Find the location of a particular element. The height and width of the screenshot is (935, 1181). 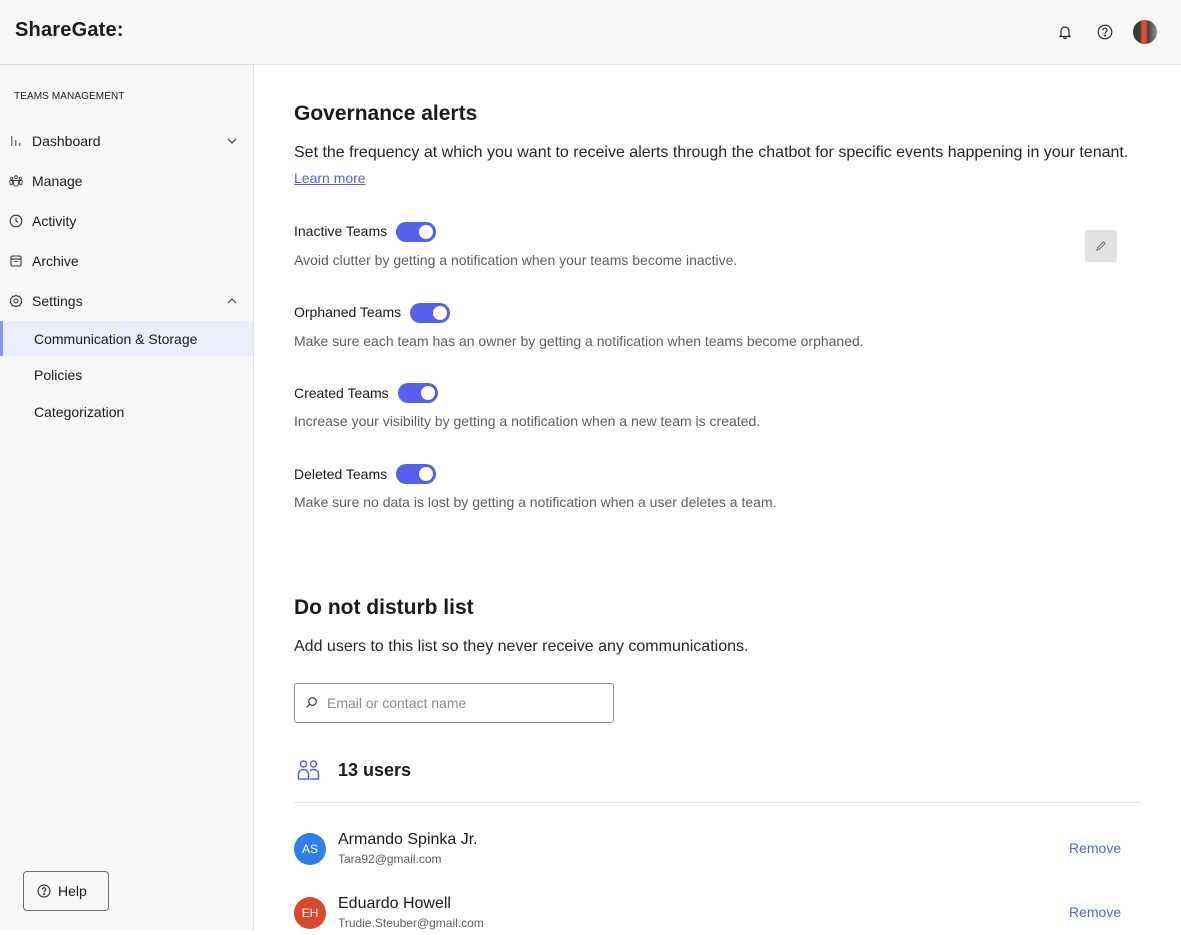

governance-title: Governance alerts is located at coordinates (386, 113).